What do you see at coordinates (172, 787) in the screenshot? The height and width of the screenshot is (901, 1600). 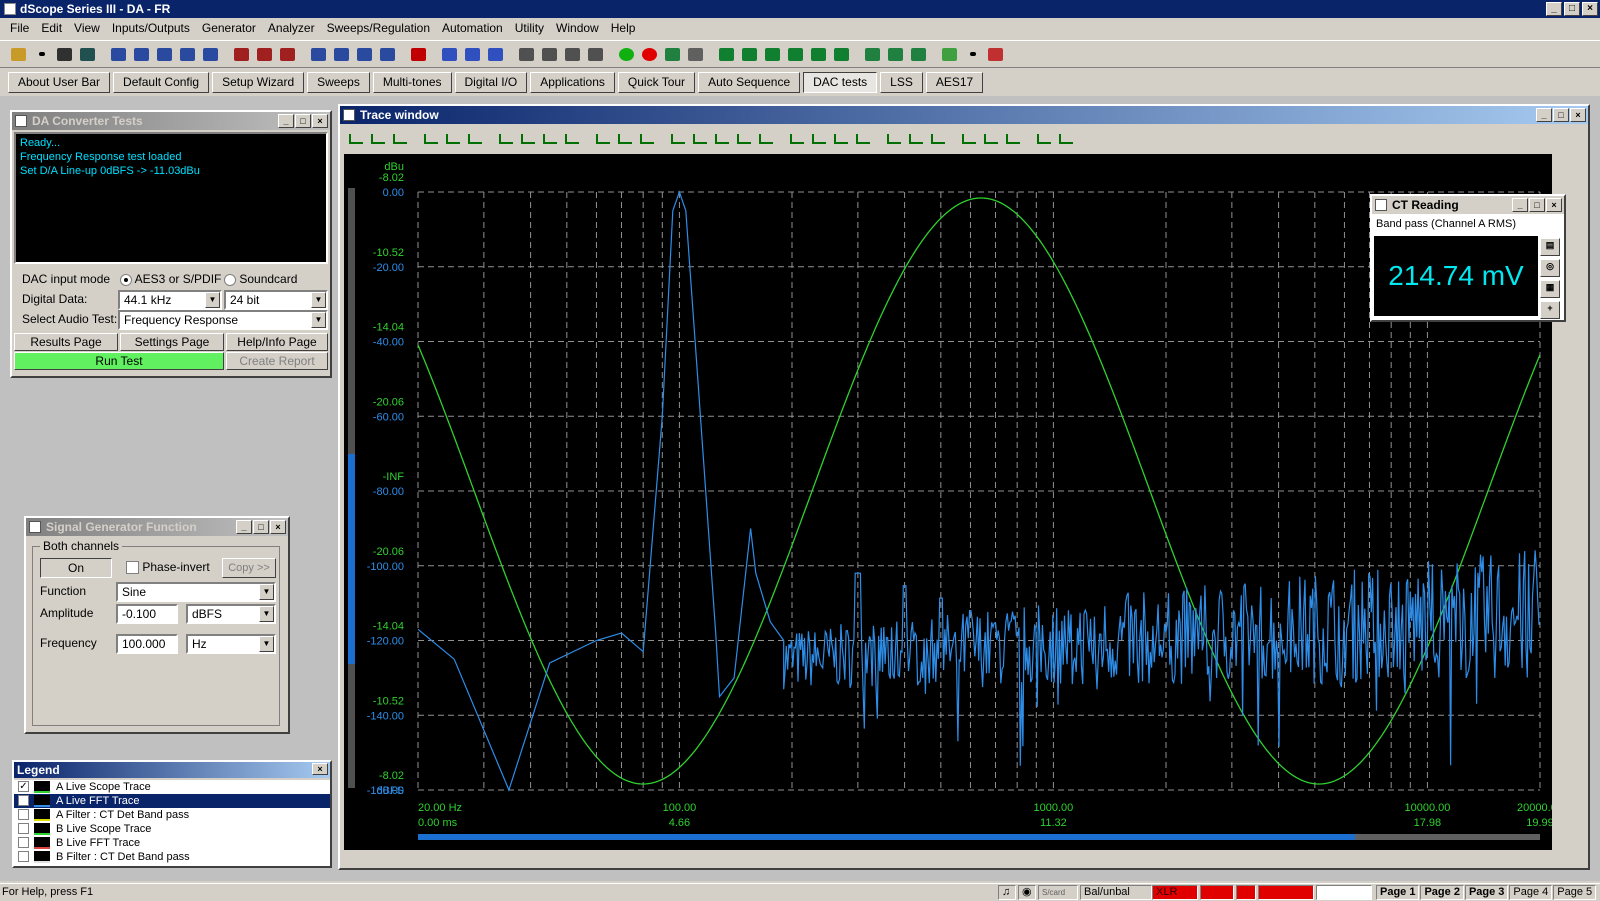 I see `legend-item: ✓ A Live Scope Trace` at bounding box center [172, 787].